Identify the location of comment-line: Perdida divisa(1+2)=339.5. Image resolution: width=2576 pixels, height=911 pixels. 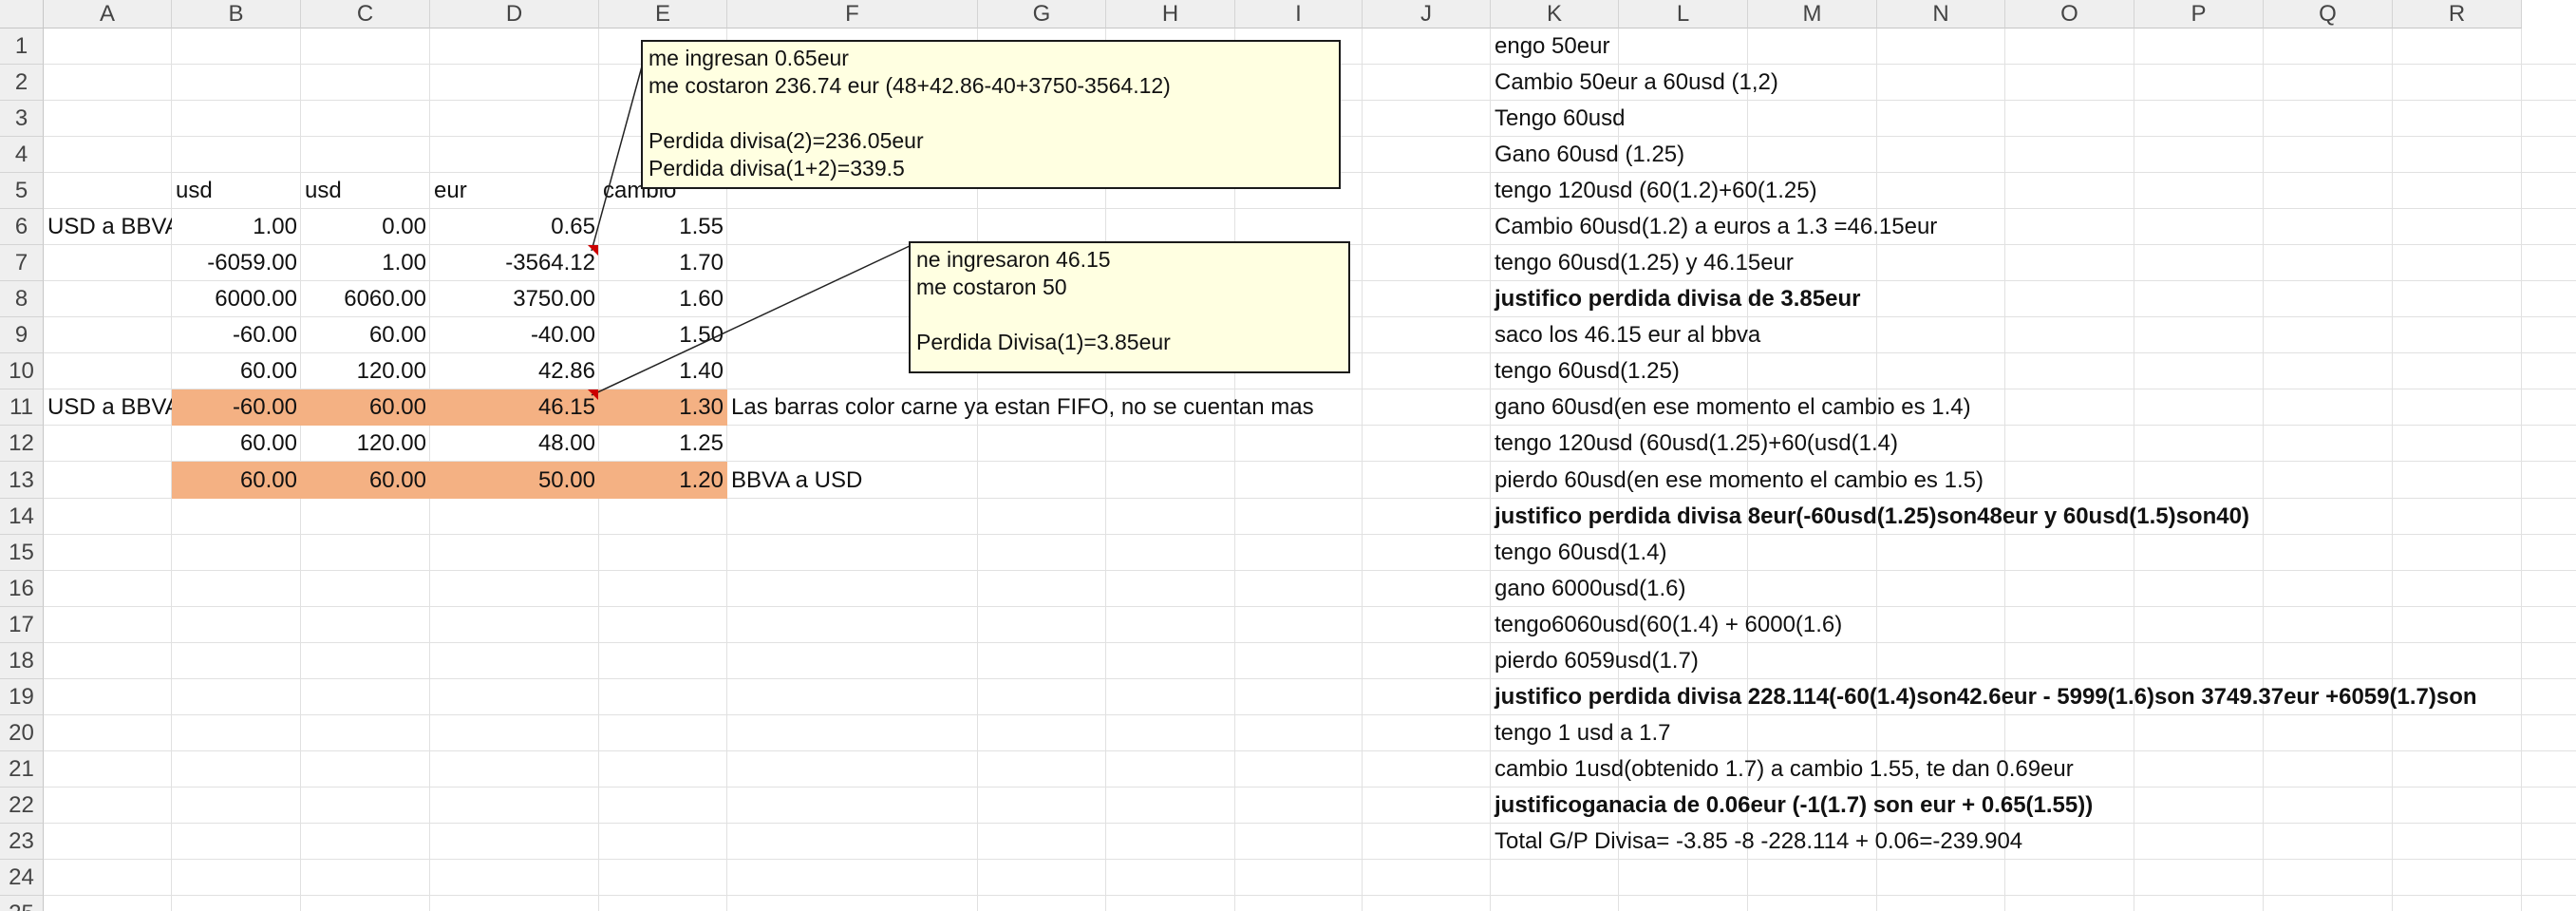
(777, 168).